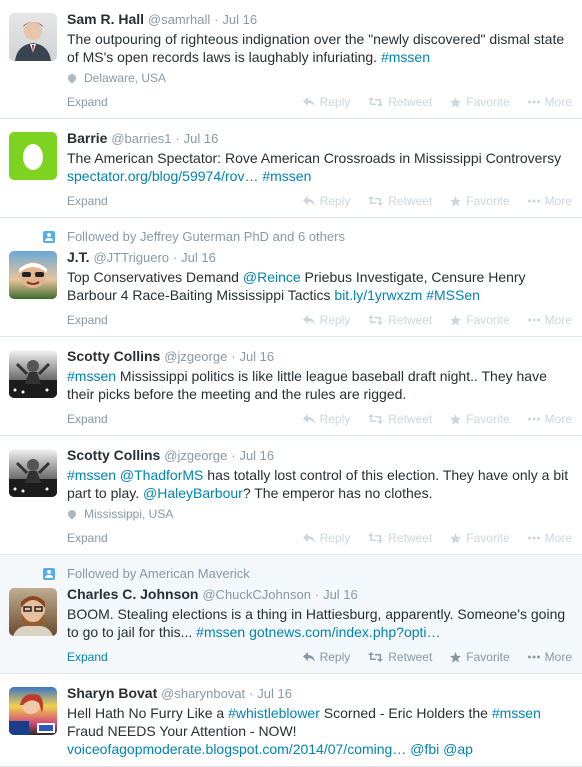  What do you see at coordinates (128, 514) in the screenshot?
I see `location-label: Mississippi, USA` at bounding box center [128, 514].